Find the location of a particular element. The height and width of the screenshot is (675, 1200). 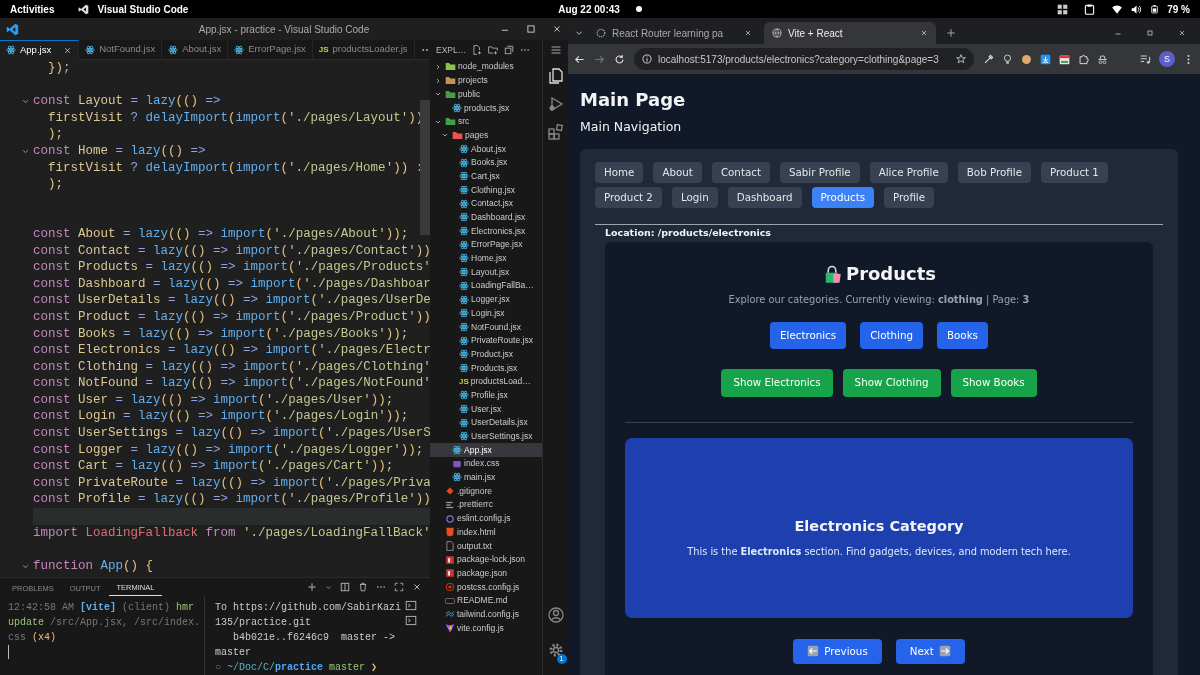

file-tree-item: projects is located at coordinates (486, 80).